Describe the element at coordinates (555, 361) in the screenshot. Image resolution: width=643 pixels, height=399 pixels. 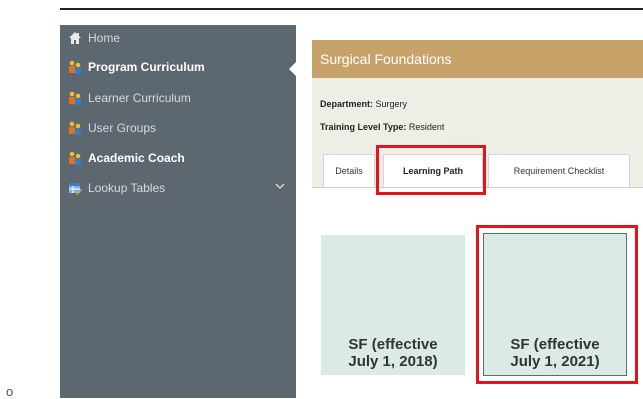
I see `card-title-line2: July 1, 2021)` at that location.